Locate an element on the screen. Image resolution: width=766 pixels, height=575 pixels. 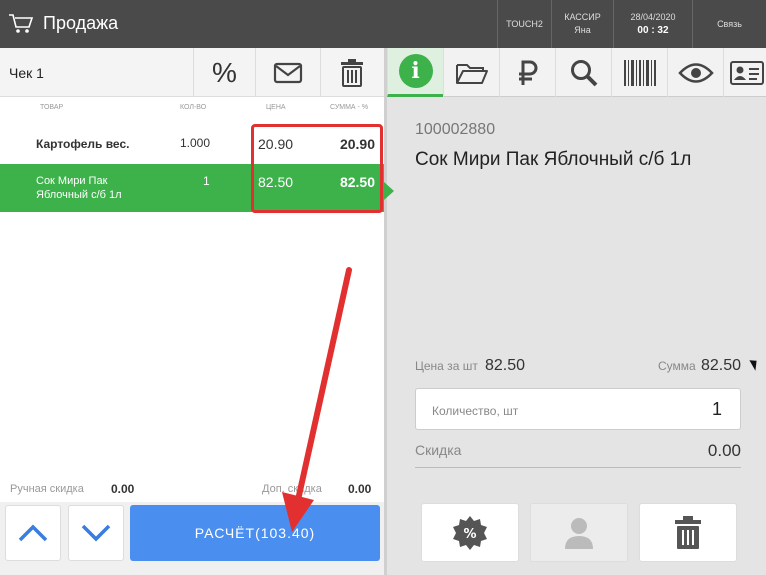
search-icon is located at coordinates (583, 72).